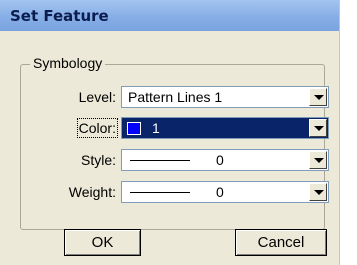 Image resolution: width=357 pixels, height=265 pixels. I want to click on color-label: Color:, so click(87, 128).